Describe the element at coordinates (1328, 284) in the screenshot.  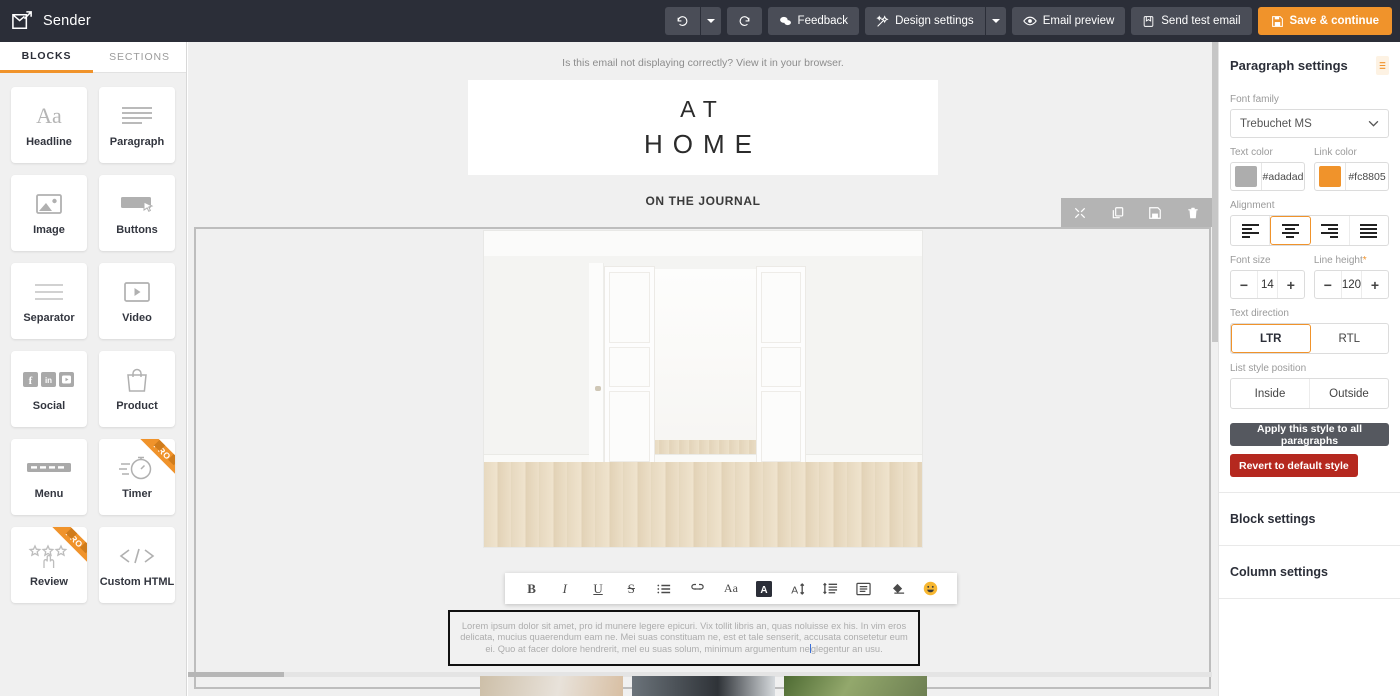
I see `line-height-decrement: −` at that location.